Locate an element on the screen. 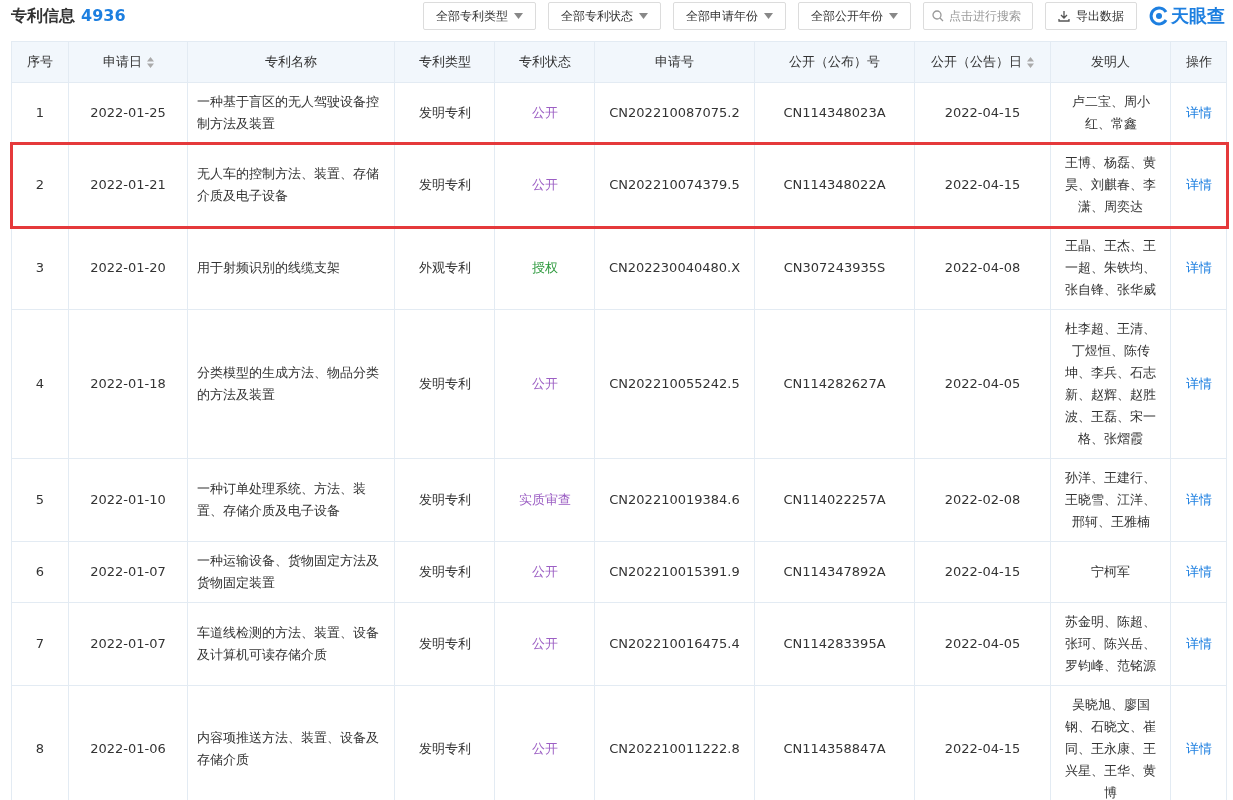 The height and width of the screenshot is (800, 1233). column-header: 公开（公布）号 is located at coordinates (834, 62).